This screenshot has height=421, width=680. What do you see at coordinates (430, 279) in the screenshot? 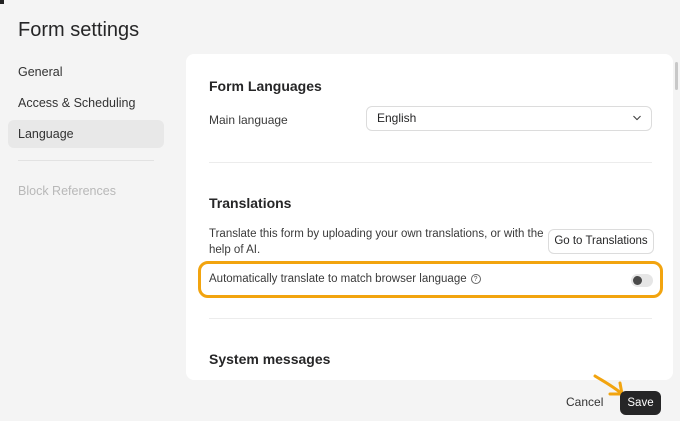
I see `highlight-box` at bounding box center [430, 279].